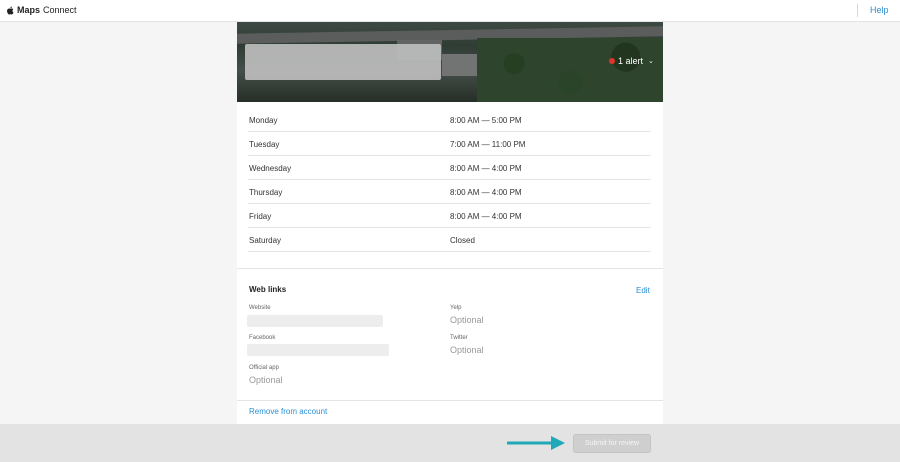 The width and height of the screenshot is (900, 462). What do you see at coordinates (456, 308) in the screenshot?
I see `yelp-label: Yelp` at bounding box center [456, 308].